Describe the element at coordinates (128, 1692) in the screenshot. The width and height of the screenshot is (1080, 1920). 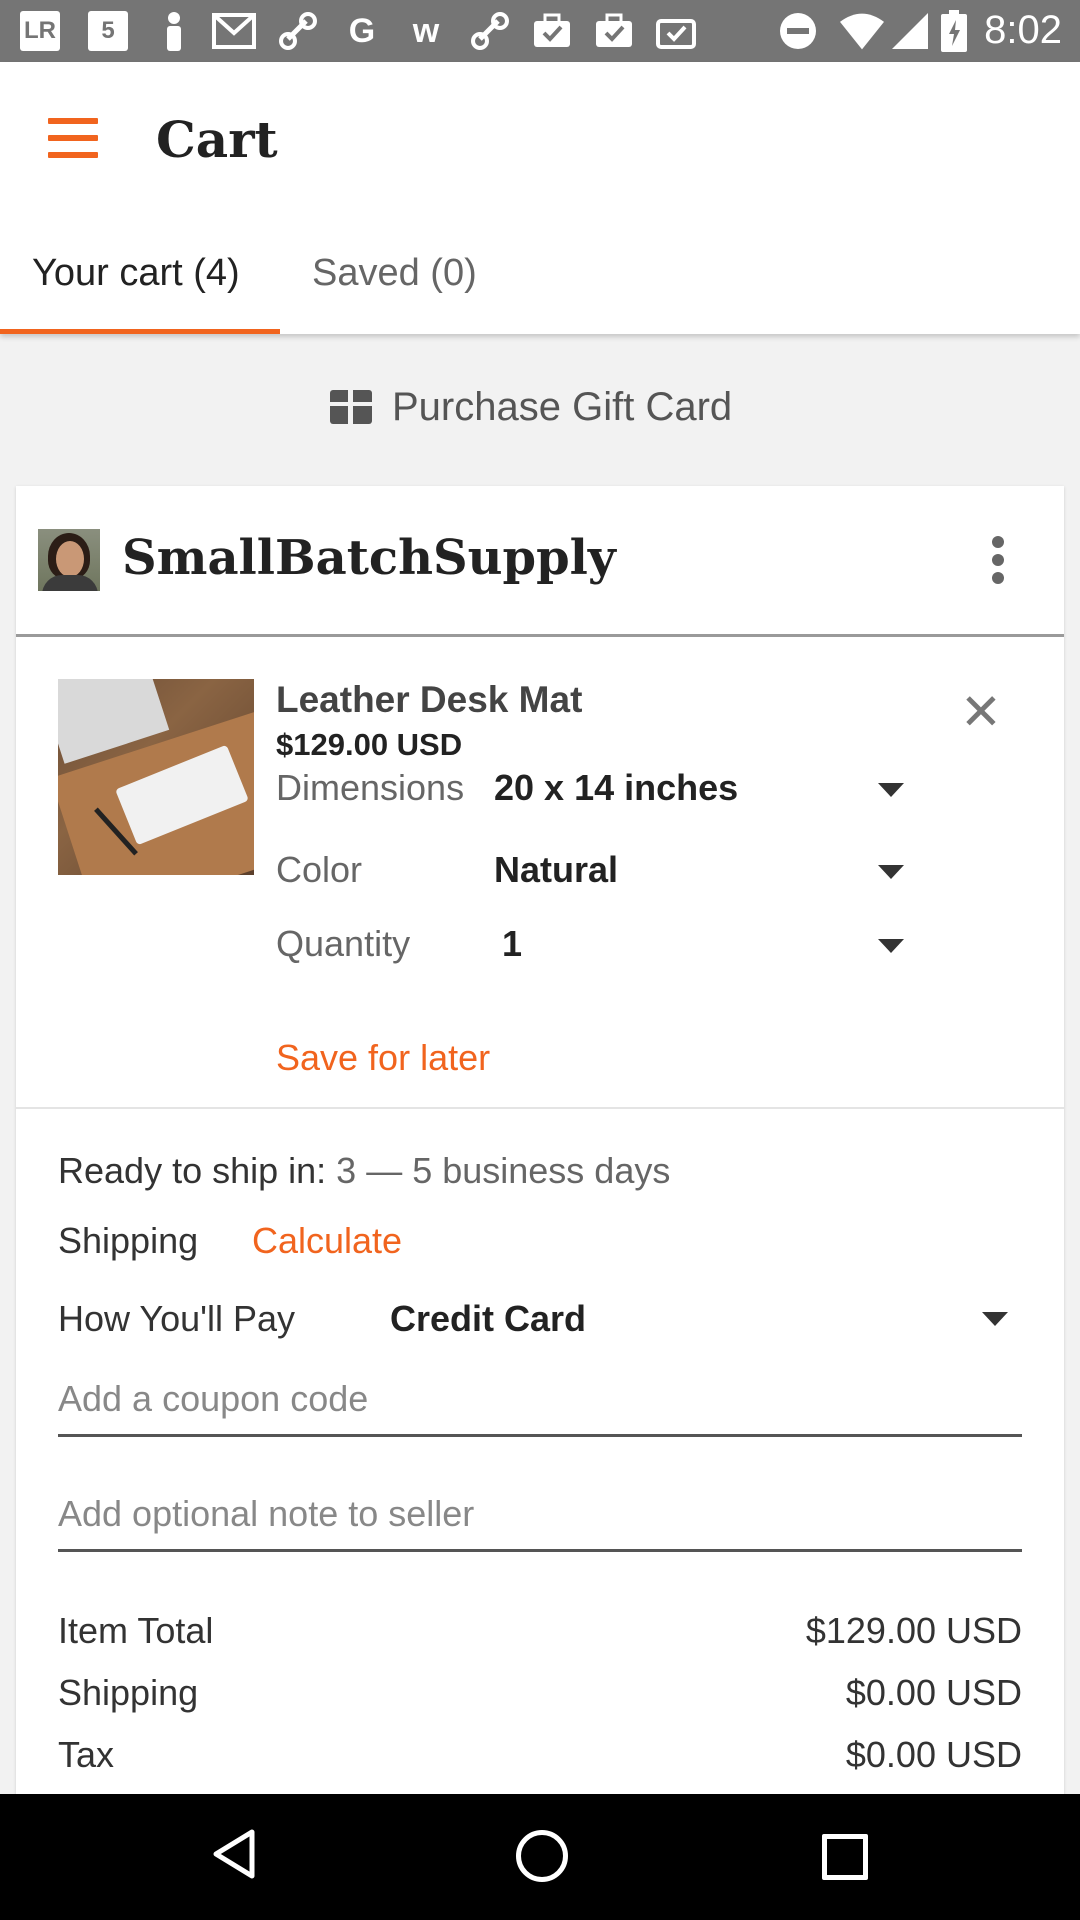
I see `shipping-total-label: Shipping` at that location.